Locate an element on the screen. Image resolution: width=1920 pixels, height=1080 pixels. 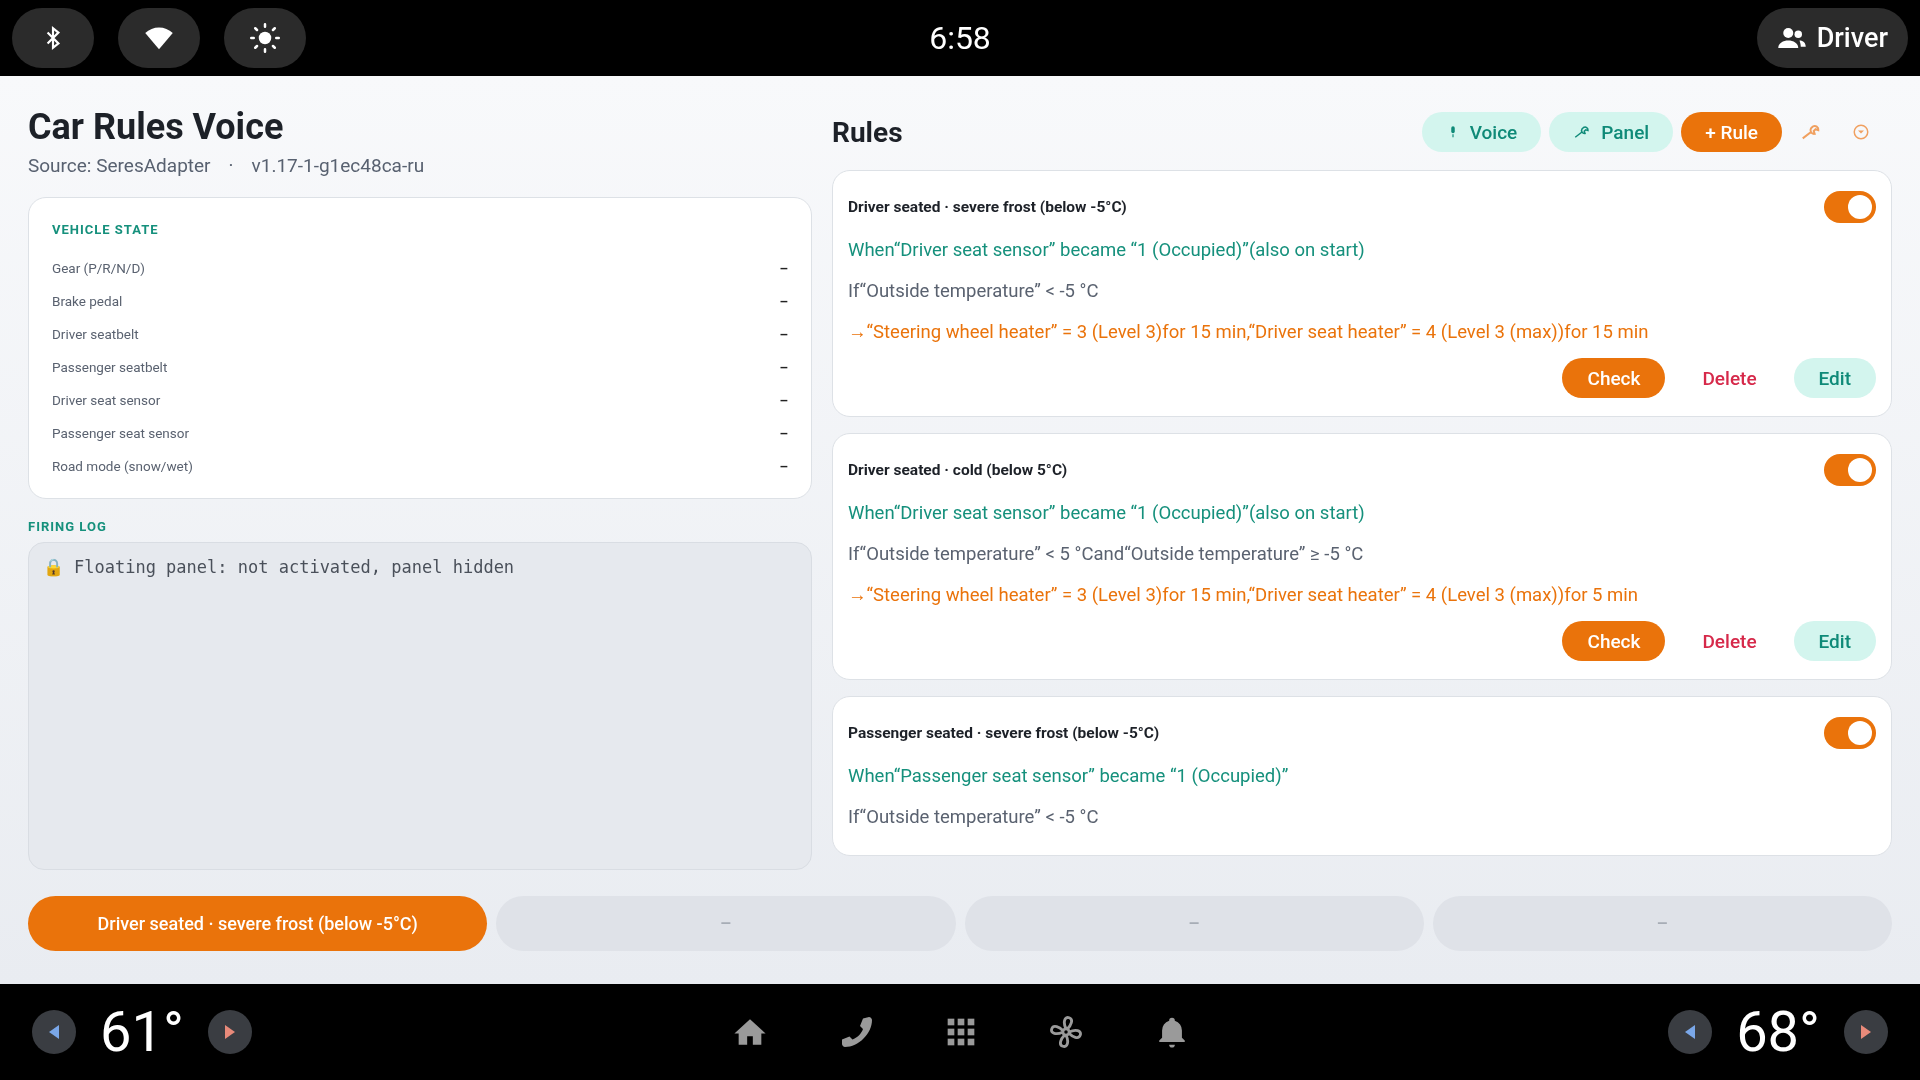
rule-action: →“Steering wheel heater” = 3 (Level 3)for 15 min,“Driver seat heater” = 4 (Level 3 (max))for 5 min is located at coordinates (1243, 595).